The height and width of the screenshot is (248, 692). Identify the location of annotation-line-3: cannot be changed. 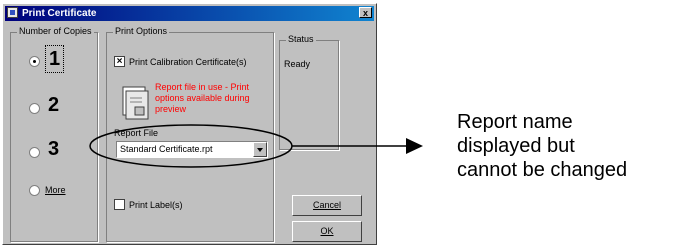
(542, 170).